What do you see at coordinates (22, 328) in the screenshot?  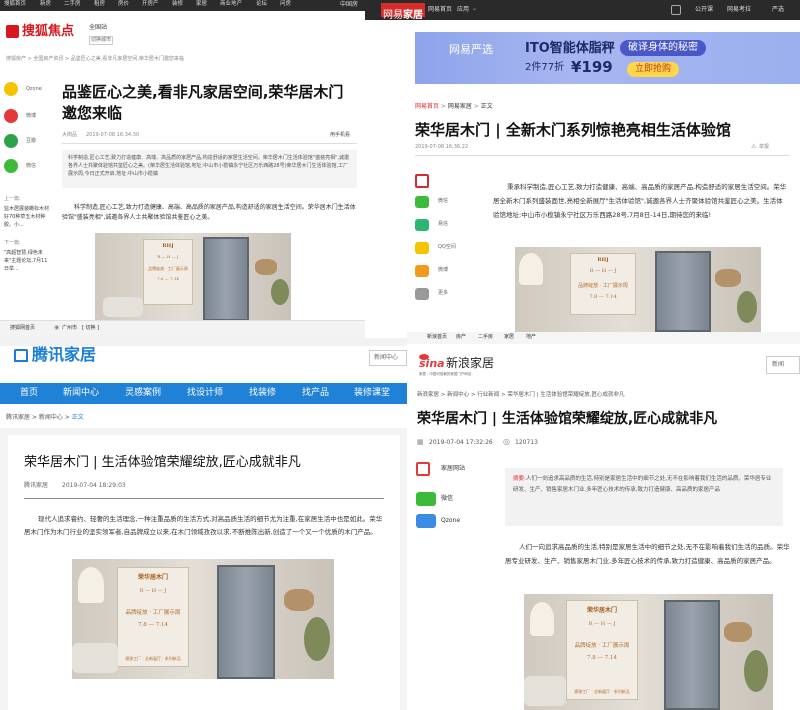 I see `sohu-footer-home: 搜狐网首页` at bounding box center [22, 328].